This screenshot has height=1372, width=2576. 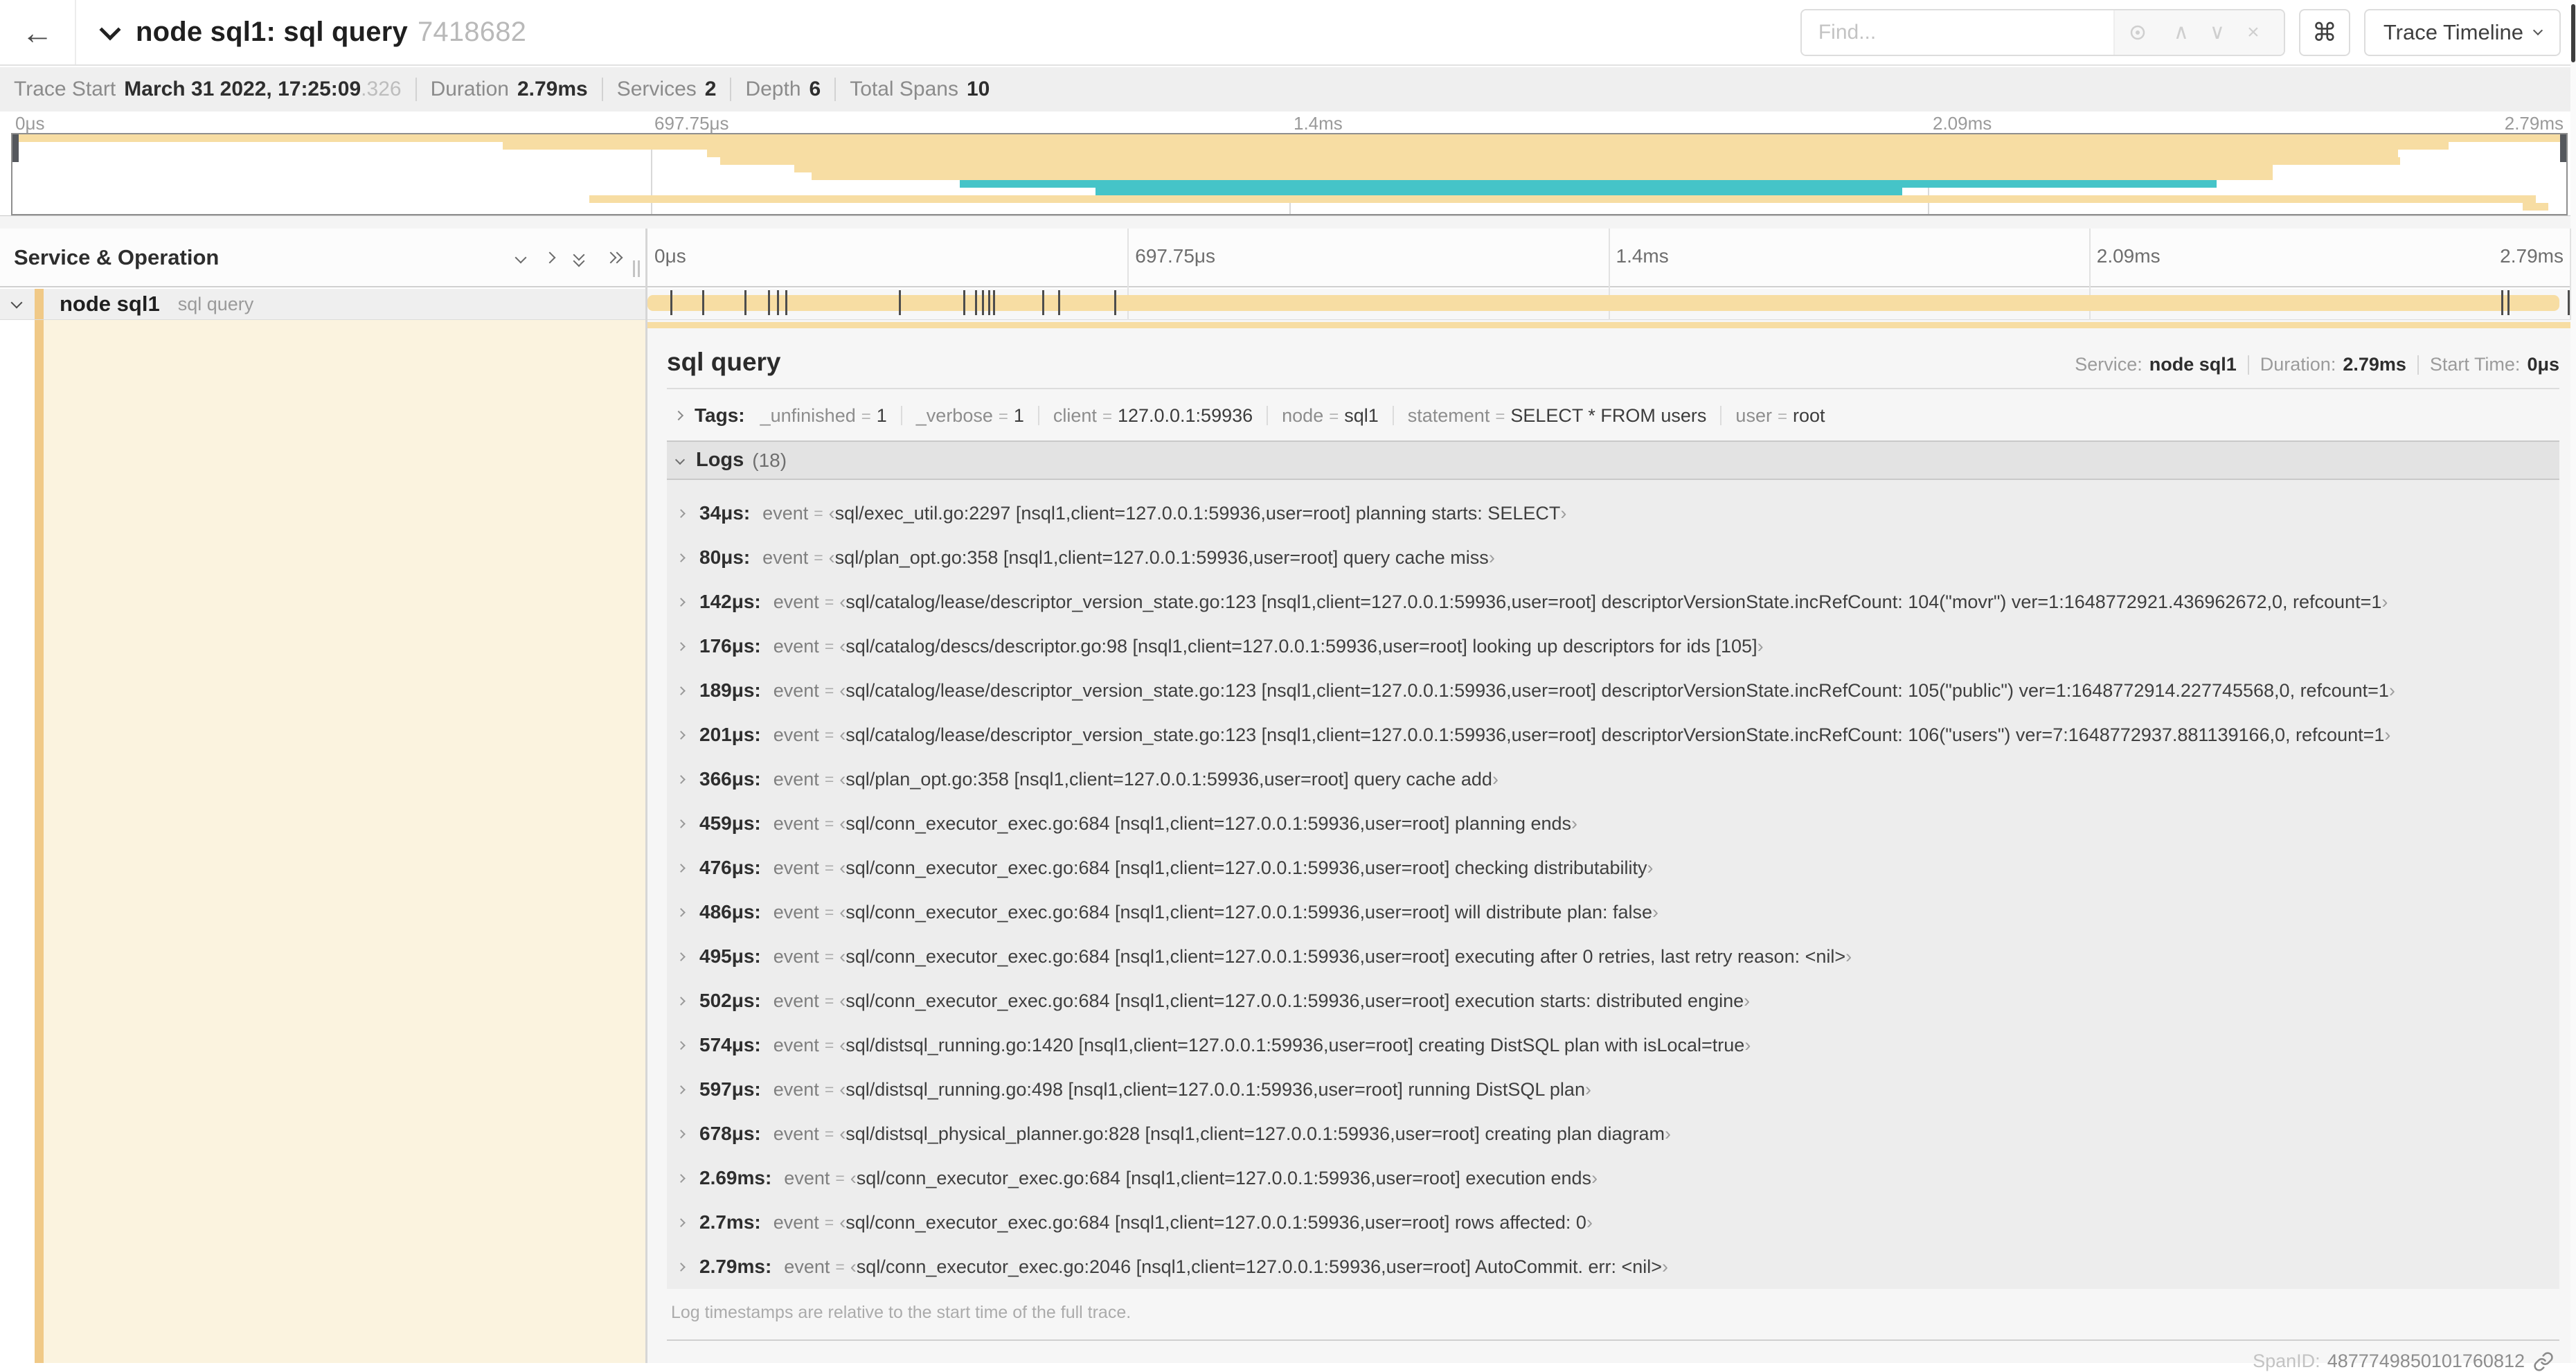 What do you see at coordinates (313, 32) in the screenshot?
I see `trace-title-group: node sql1: sql query 7418682` at bounding box center [313, 32].